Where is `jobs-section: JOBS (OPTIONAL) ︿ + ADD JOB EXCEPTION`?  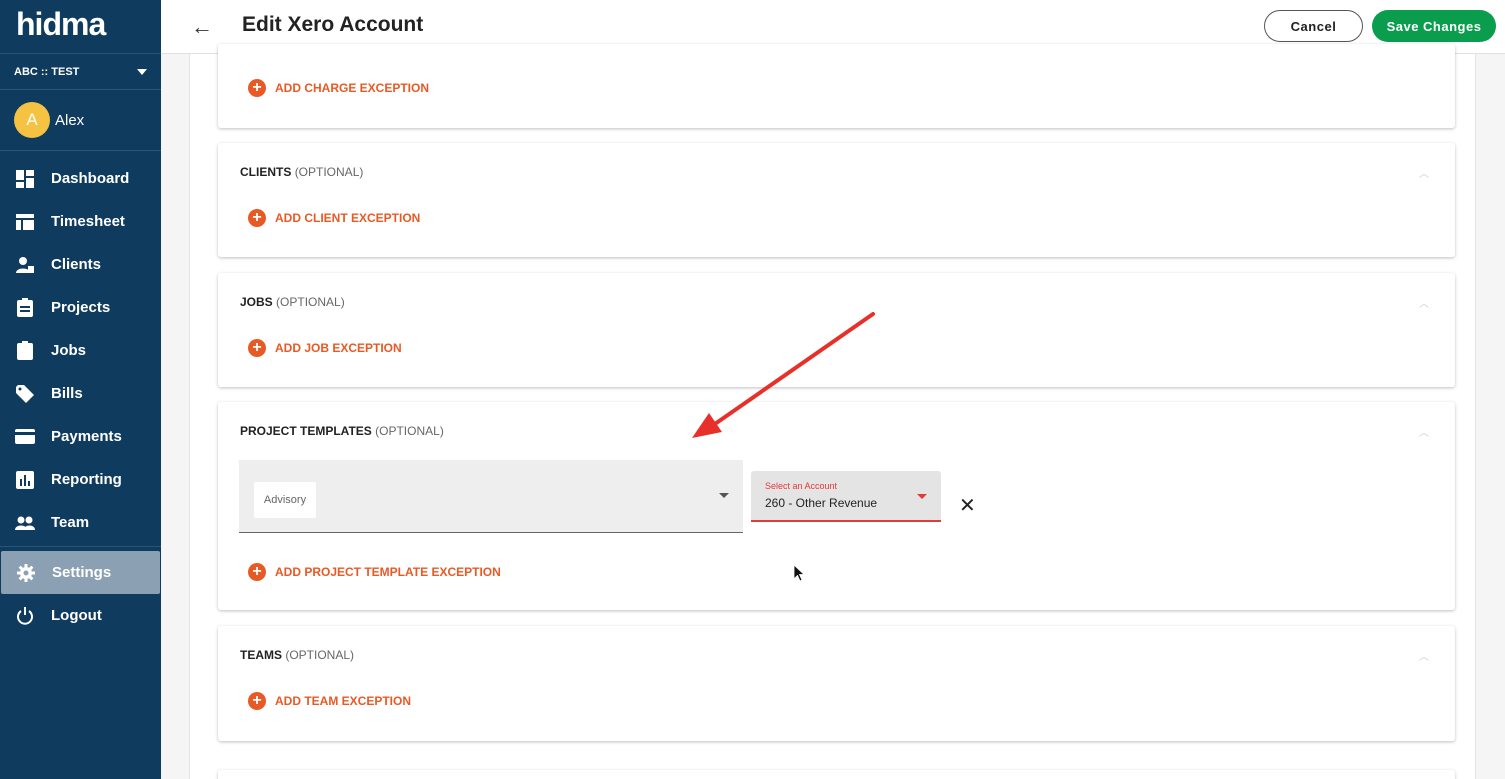 jobs-section: JOBS (OPTIONAL) ︿ + ADD JOB EXCEPTION is located at coordinates (836, 330).